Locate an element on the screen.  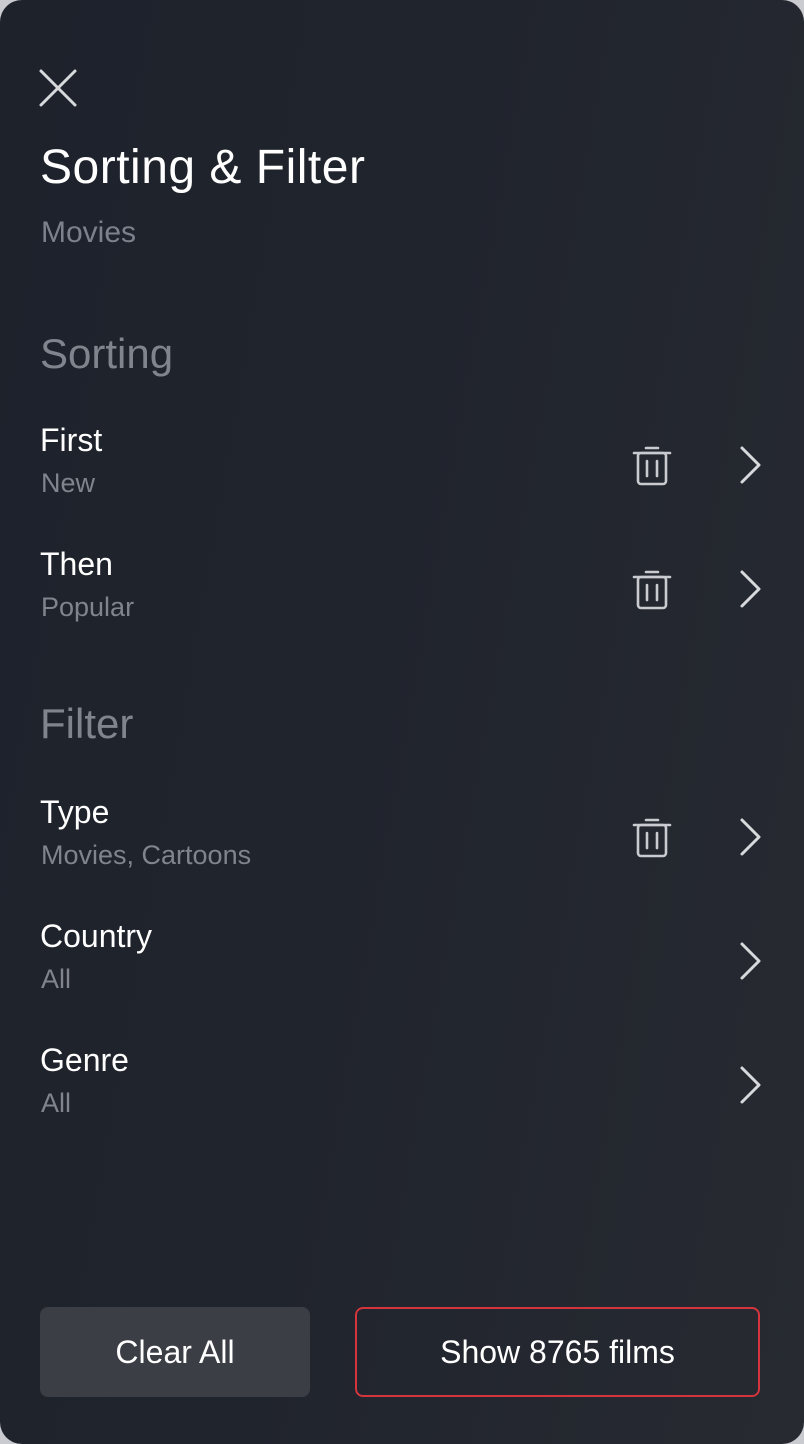
row-label: Country is located at coordinates (96, 936).